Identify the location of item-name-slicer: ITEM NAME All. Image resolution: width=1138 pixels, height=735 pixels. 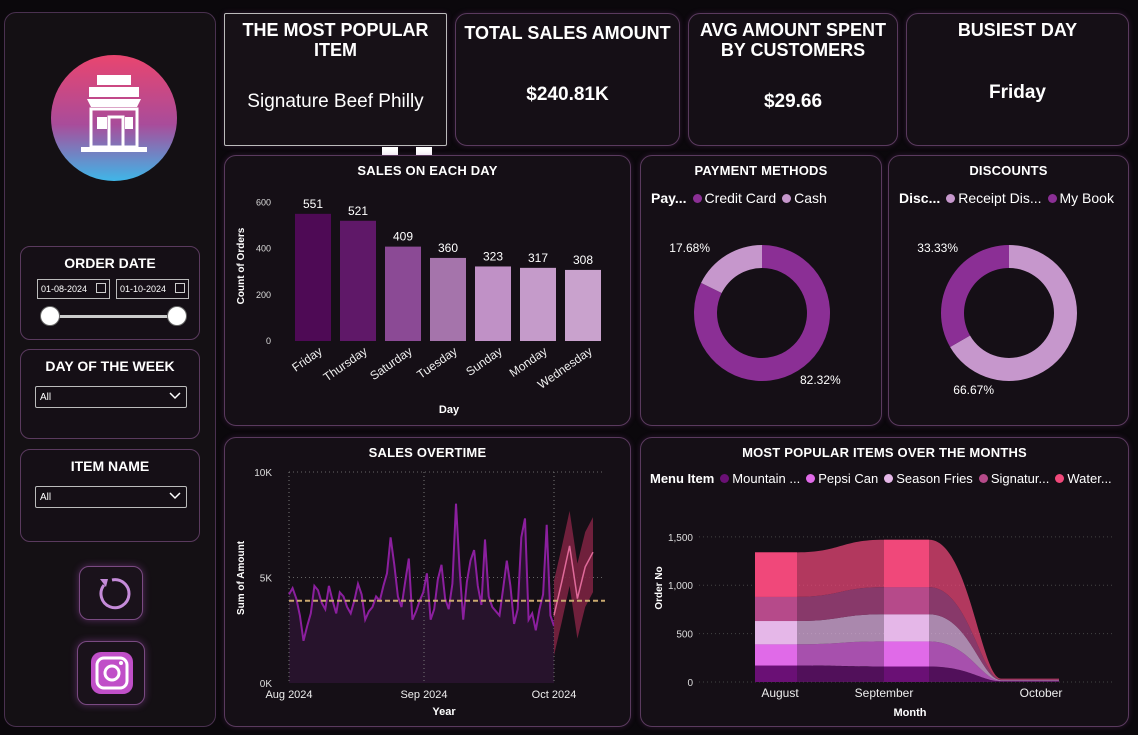
(110, 495).